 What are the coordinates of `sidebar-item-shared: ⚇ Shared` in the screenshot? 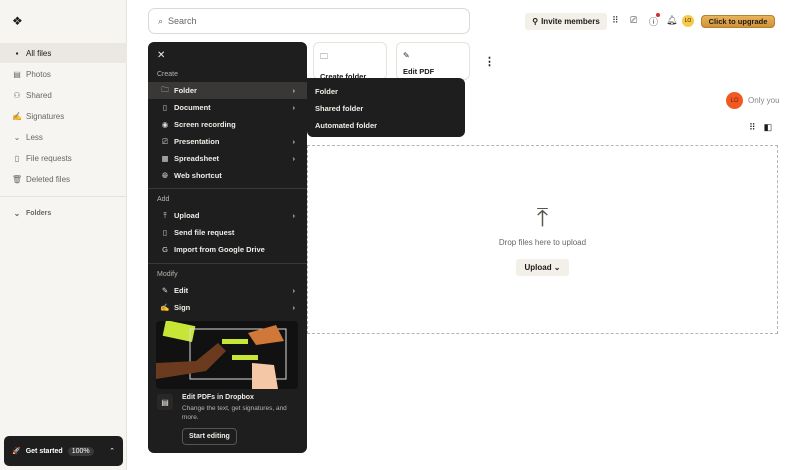 It's located at (63, 95).